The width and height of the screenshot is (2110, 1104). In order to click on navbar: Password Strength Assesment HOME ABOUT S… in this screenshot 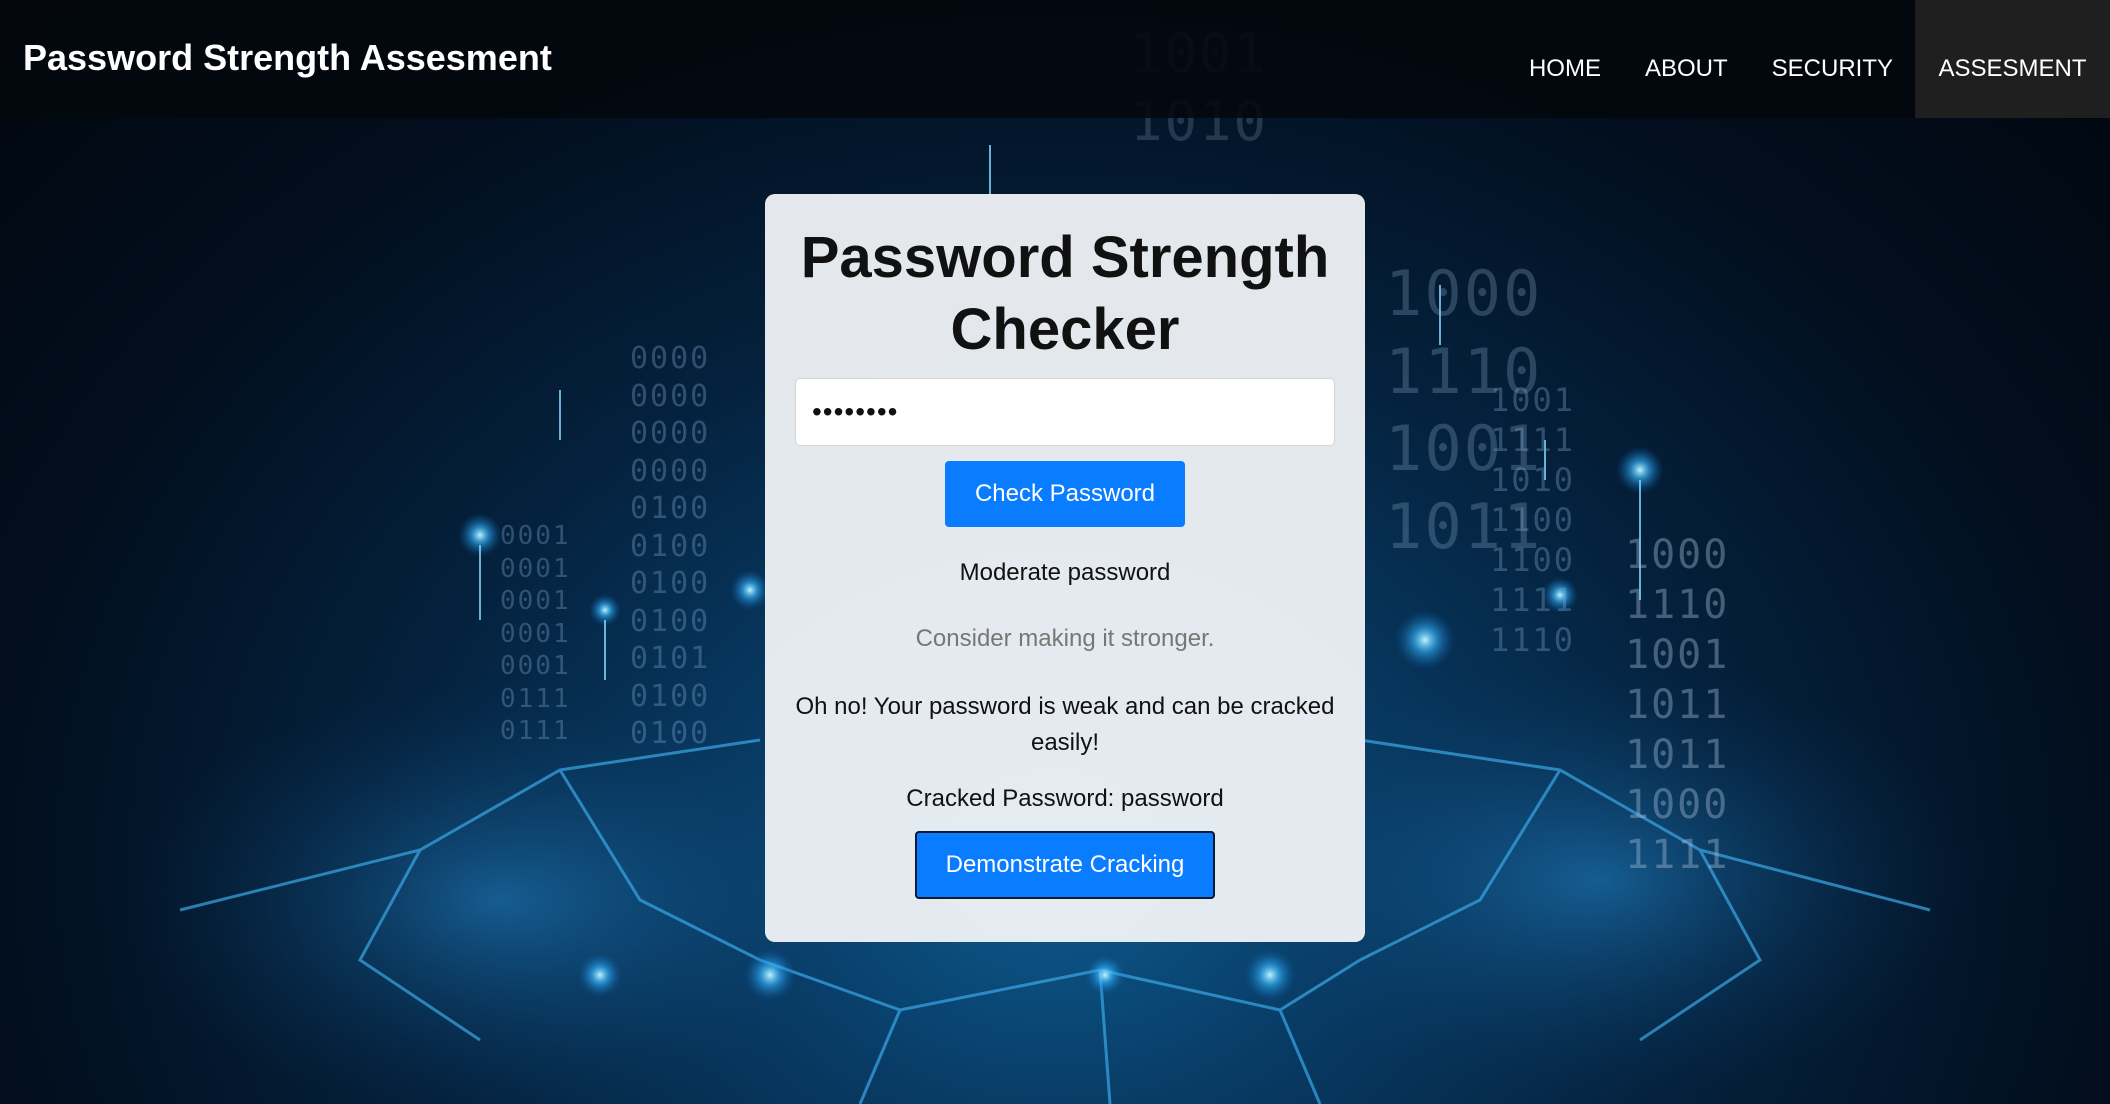, I will do `click(1055, 59)`.